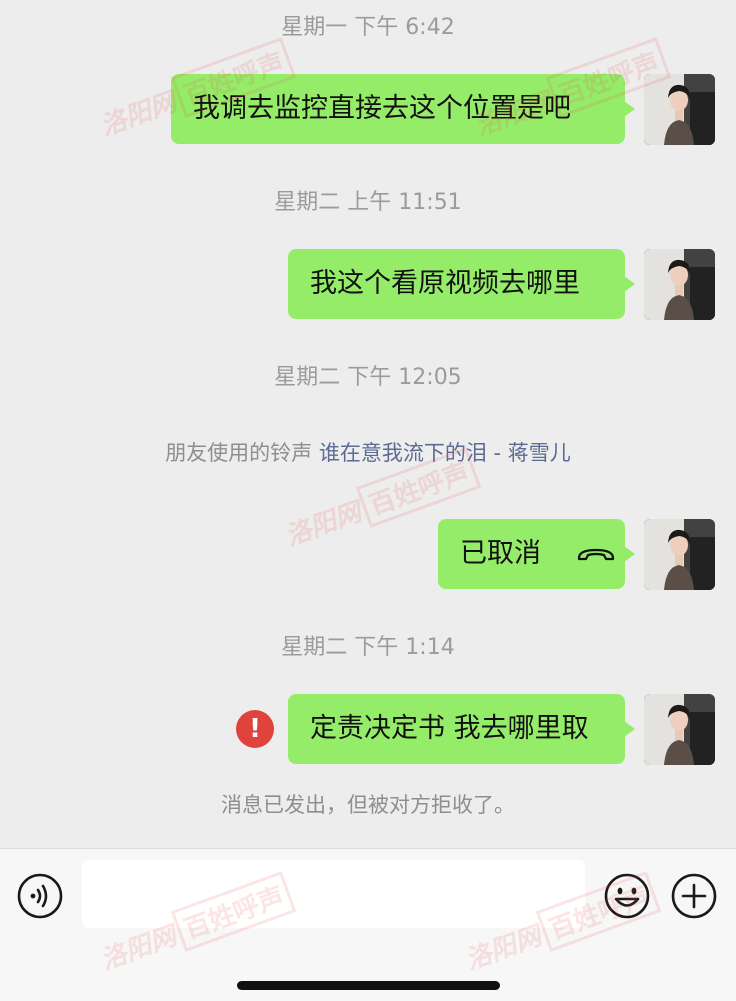 Image resolution: width=736 pixels, height=1001 pixels. Describe the element at coordinates (333, 894) in the screenshot. I see `message-input` at that location.